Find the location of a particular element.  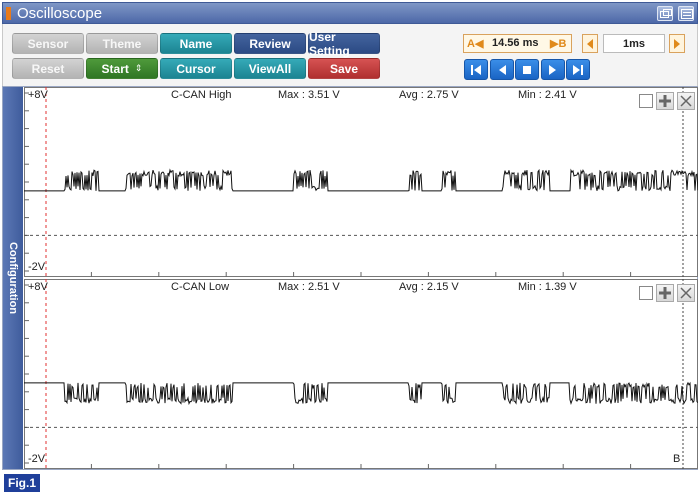

figure-label: Fig.1 is located at coordinates (22, 483).